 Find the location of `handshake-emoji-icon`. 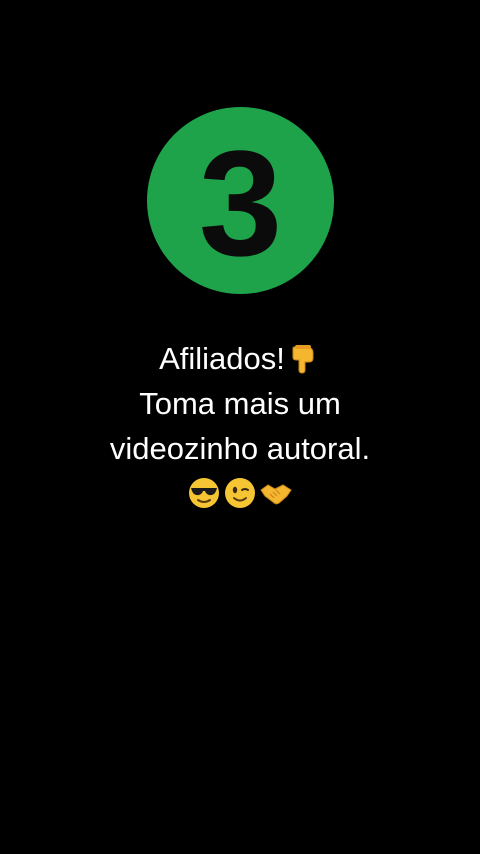

handshake-emoji-icon is located at coordinates (276, 493).